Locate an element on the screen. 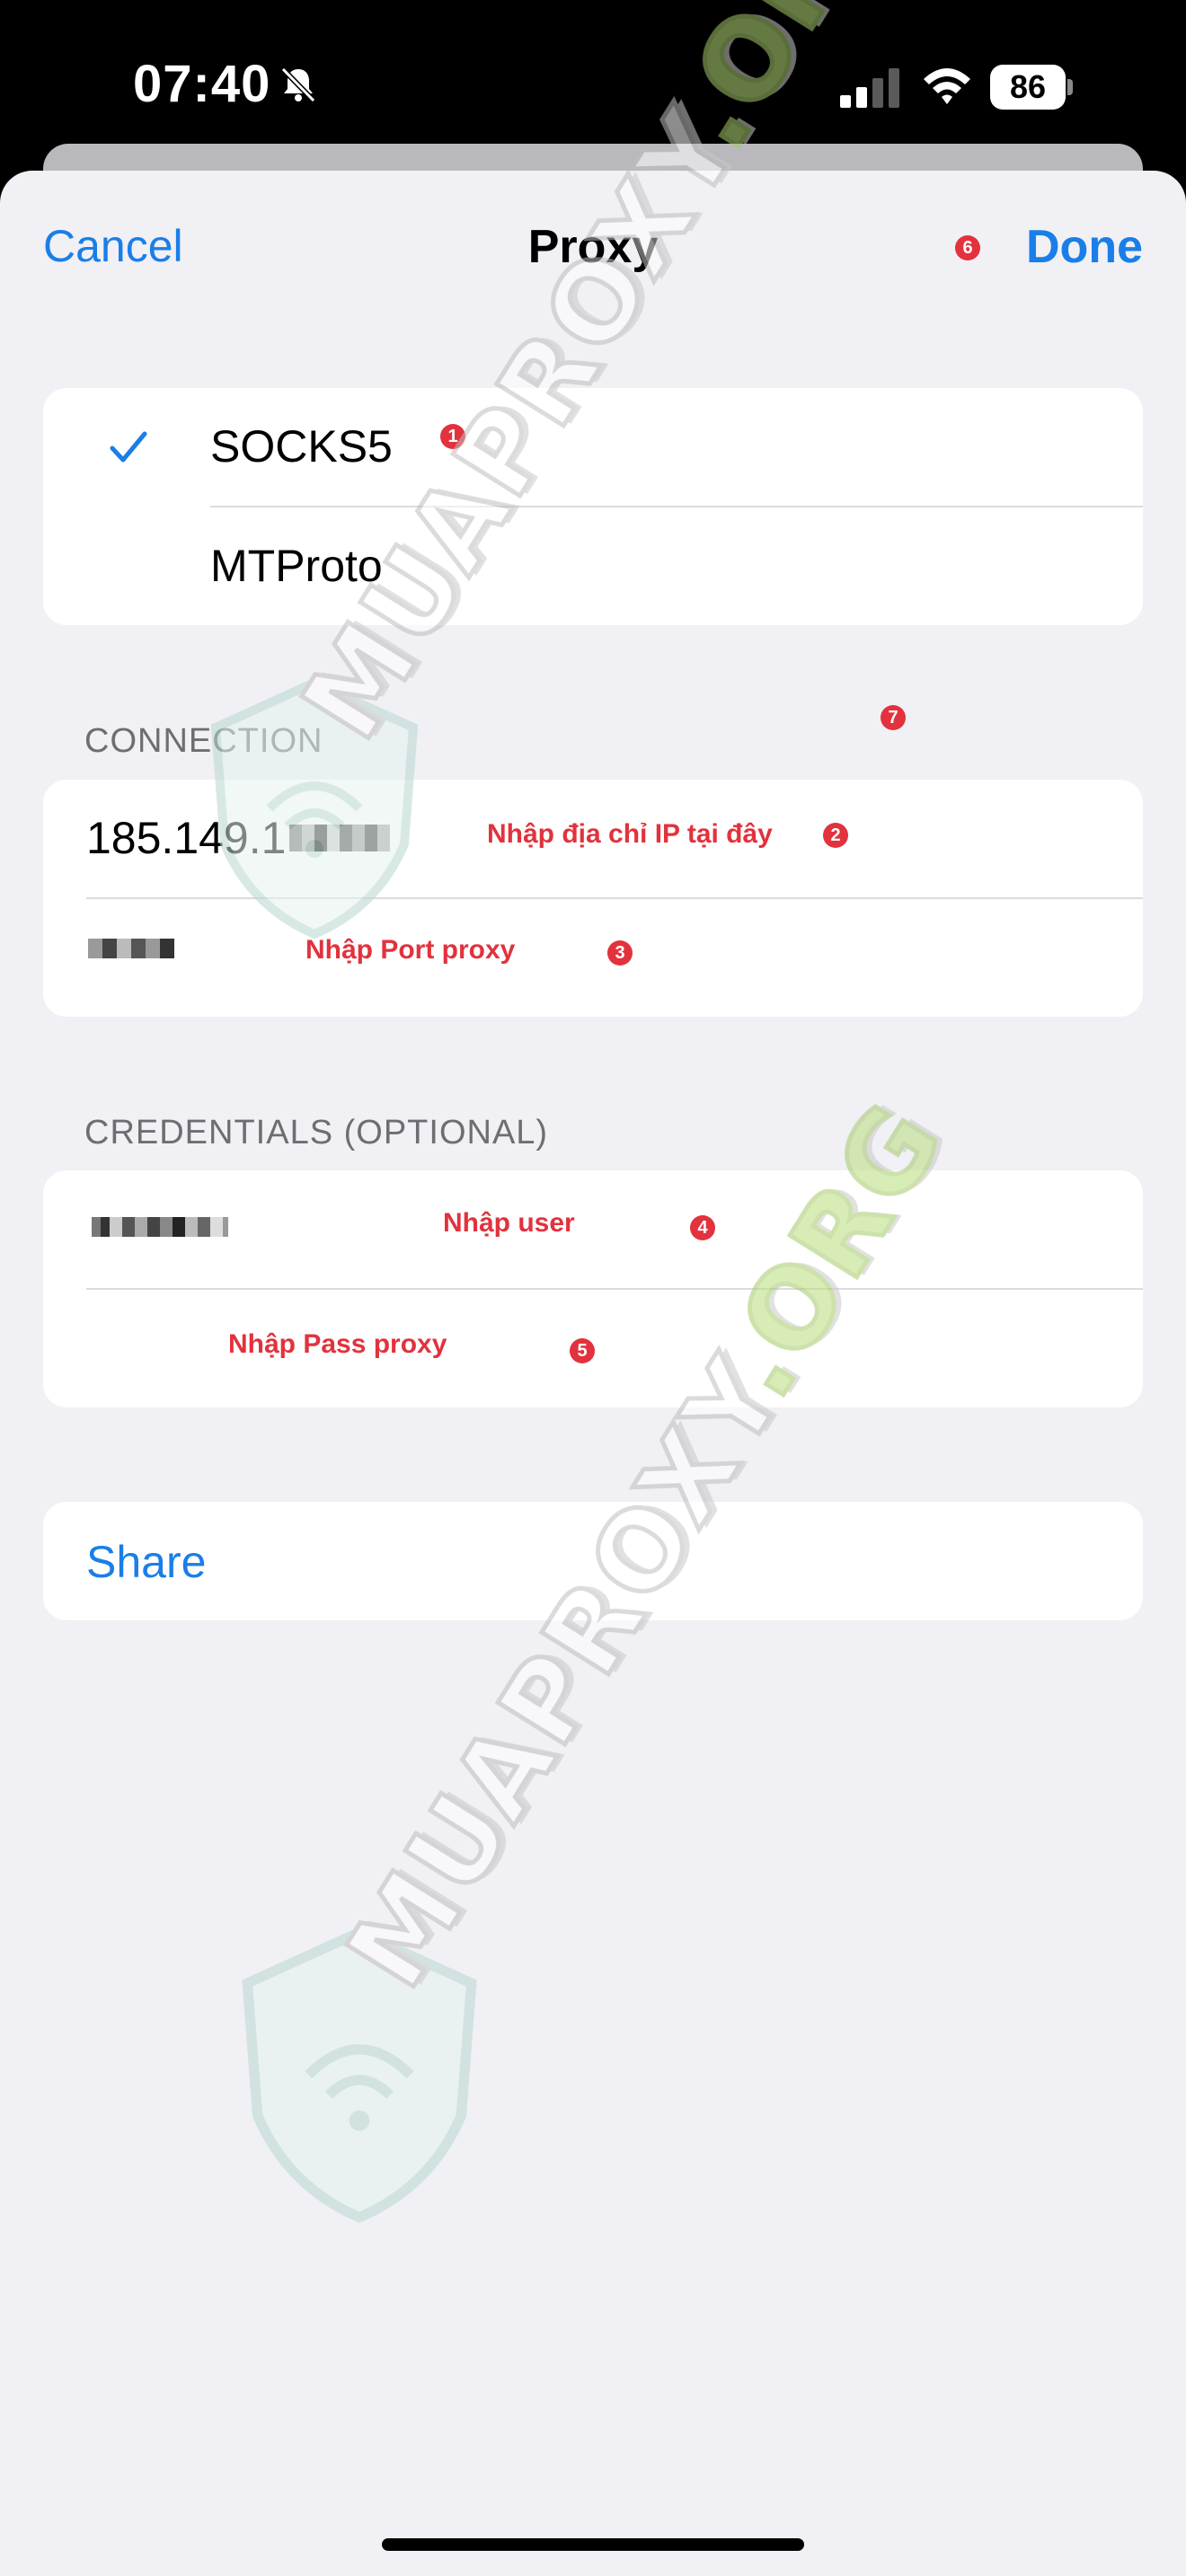 This screenshot has height=2576, width=1186. server-value: 185.149.1 is located at coordinates (186, 838).